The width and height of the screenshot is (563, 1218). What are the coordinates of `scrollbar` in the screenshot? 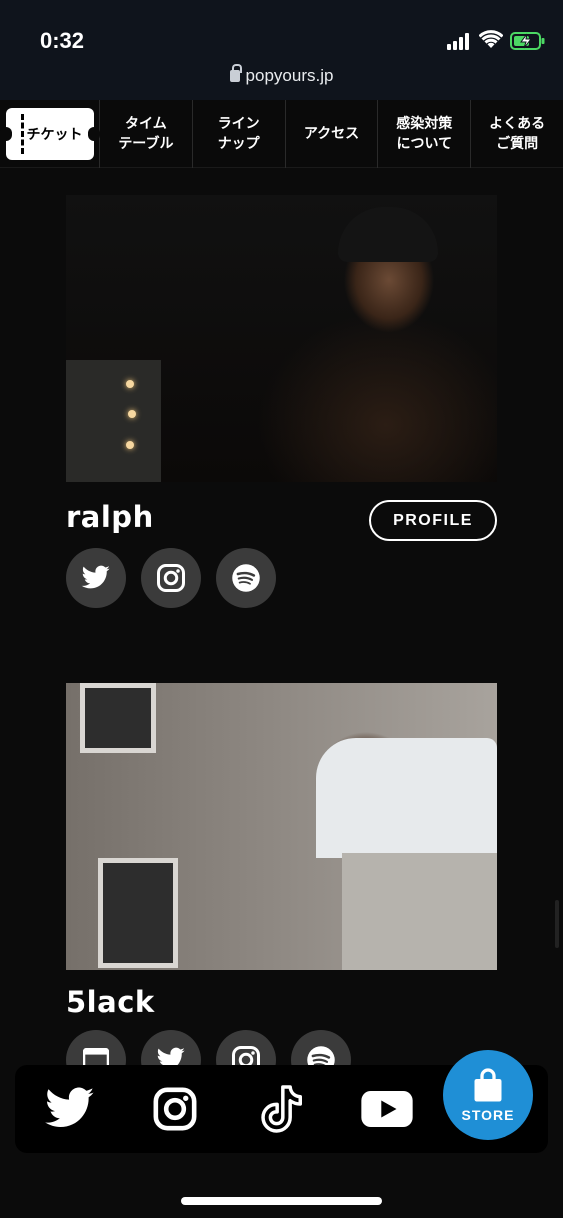 It's located at (557, 924).